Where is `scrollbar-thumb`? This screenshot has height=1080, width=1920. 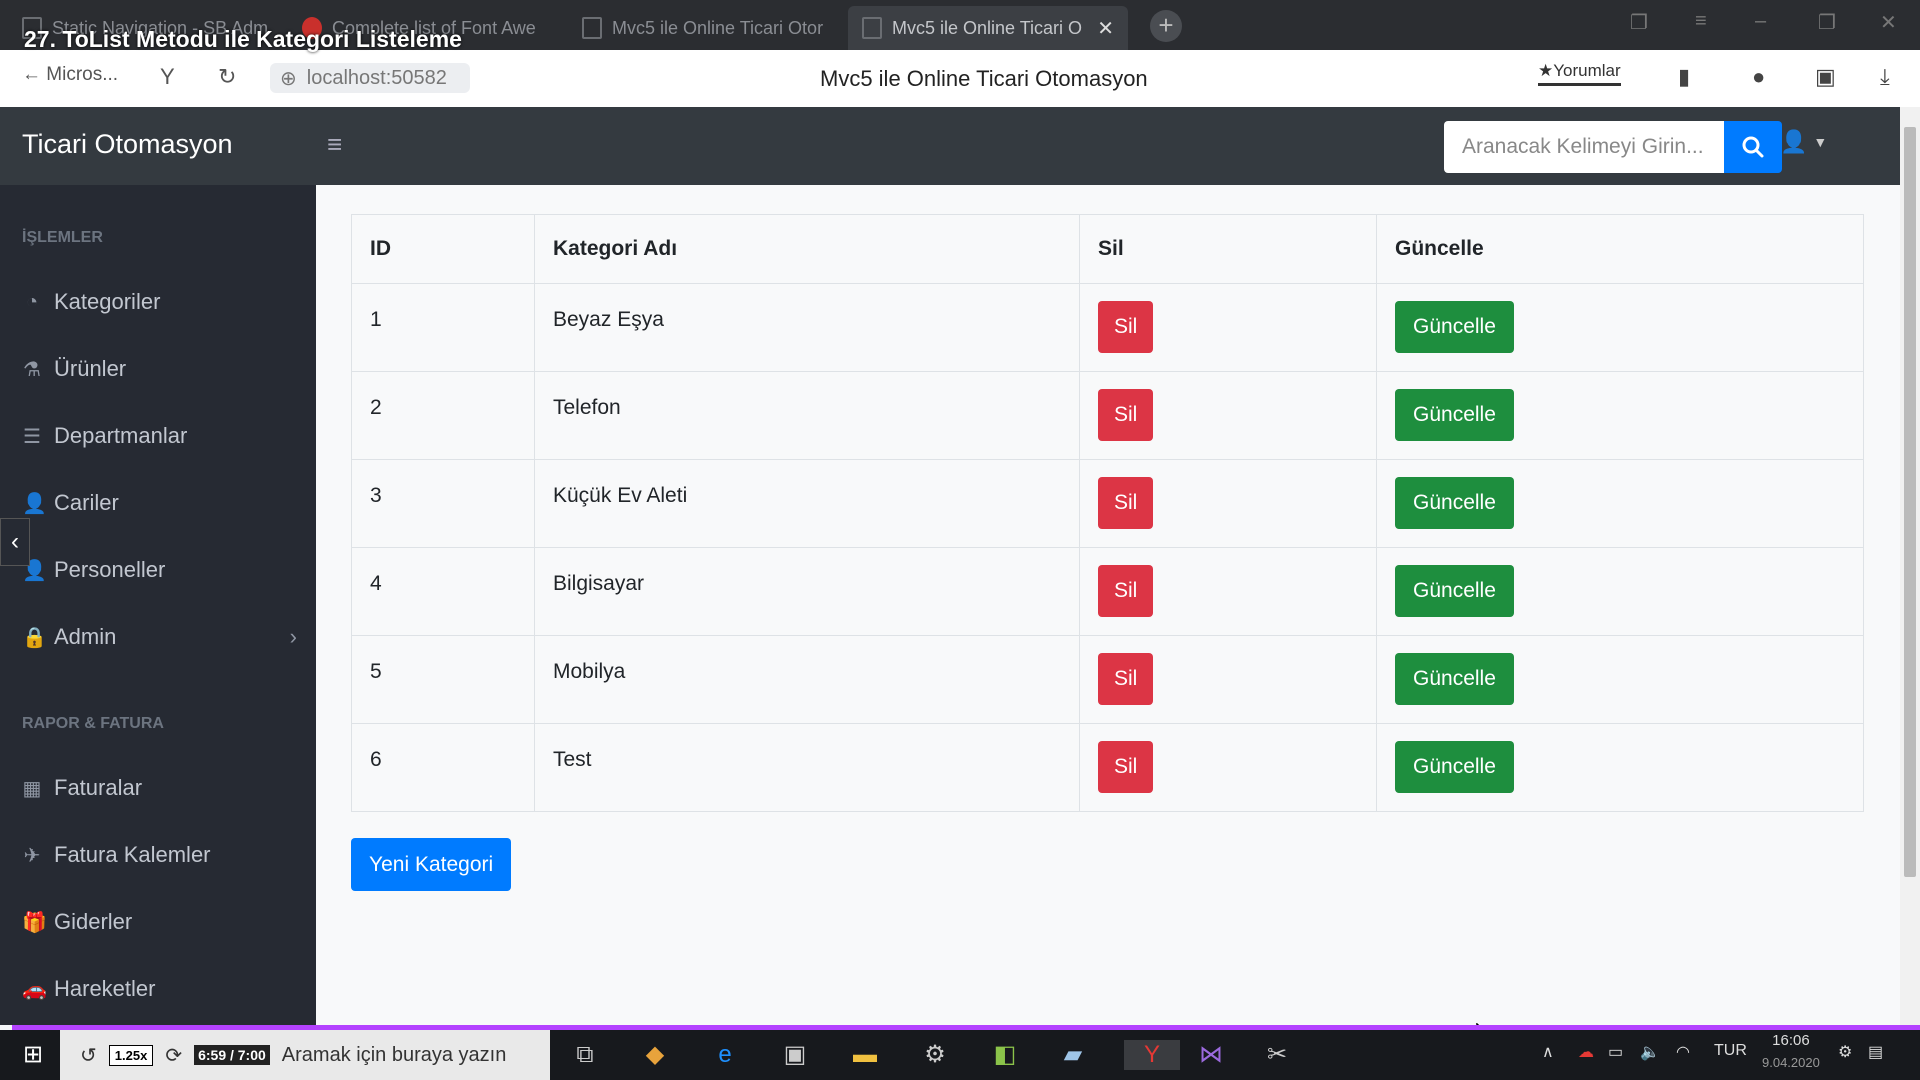
scrollbar-thumb is located at coordinates (1910, 502).